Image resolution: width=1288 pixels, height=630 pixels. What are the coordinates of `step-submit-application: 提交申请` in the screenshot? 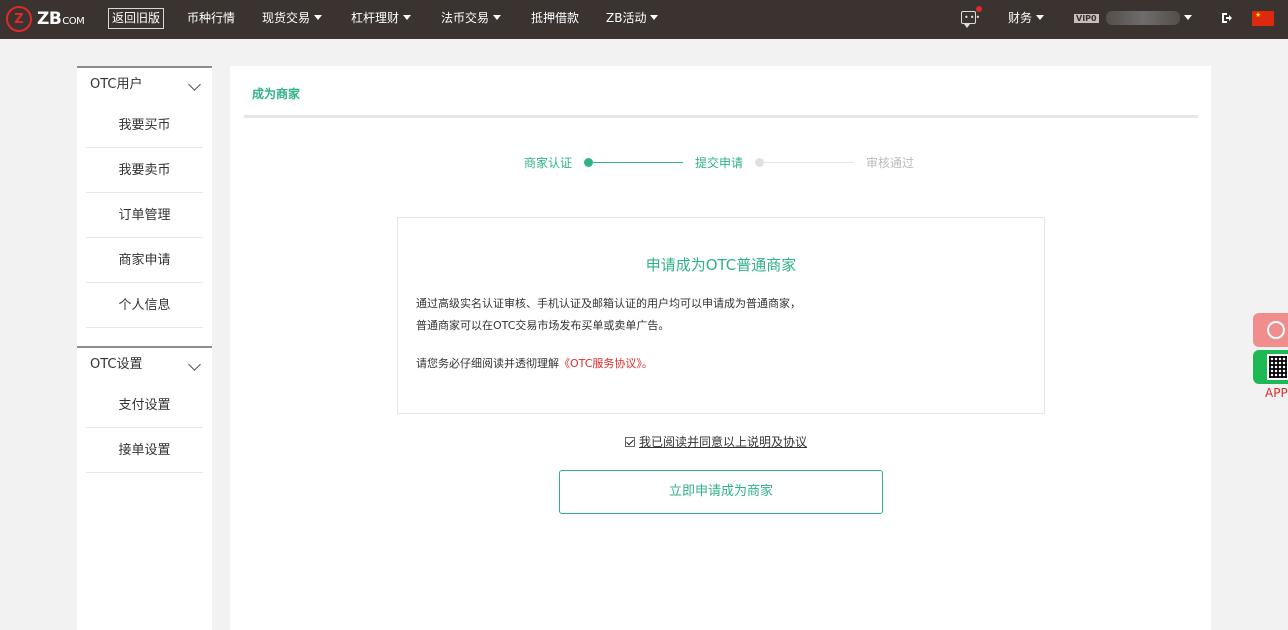 It's located at (719, 163).